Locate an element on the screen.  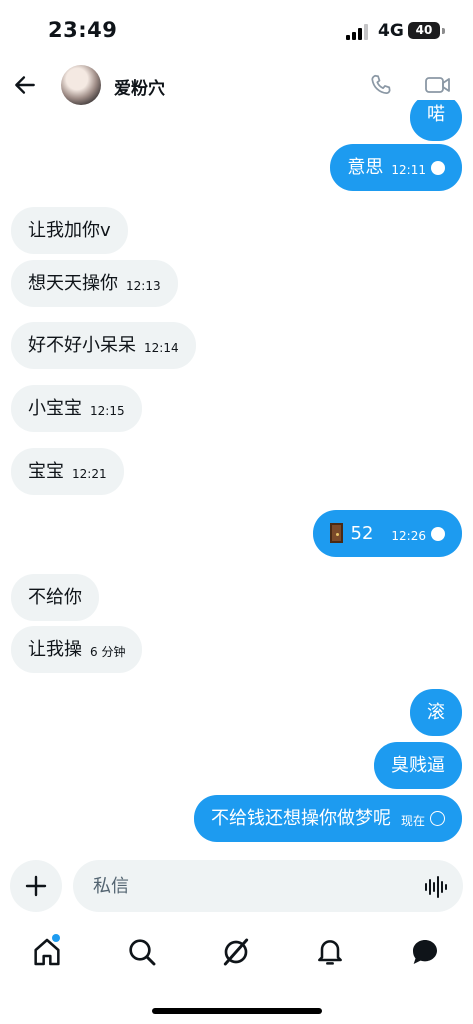
back-arrow-icon is located at coordinates (25, 85).